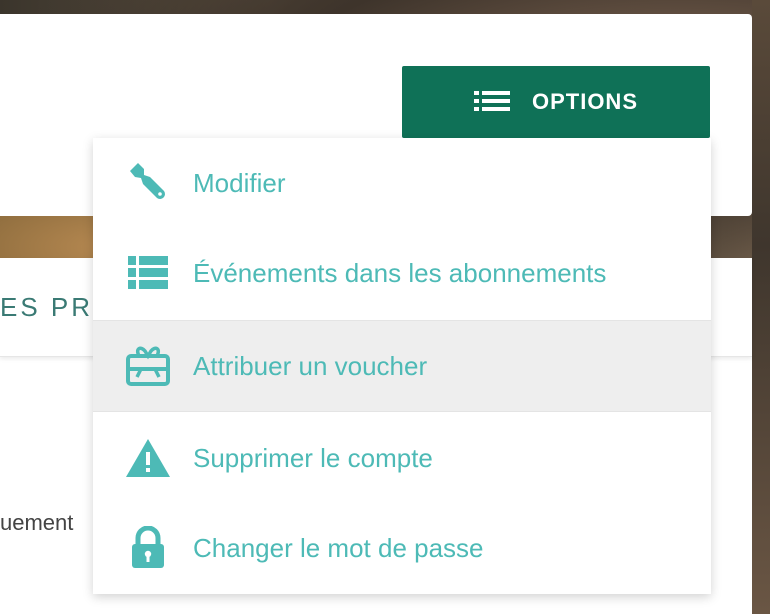 This screenshot has height=614, width=770. I want to click on menu-item-events-subscriptions: Événements dans les abonnements, so click(402, 273).